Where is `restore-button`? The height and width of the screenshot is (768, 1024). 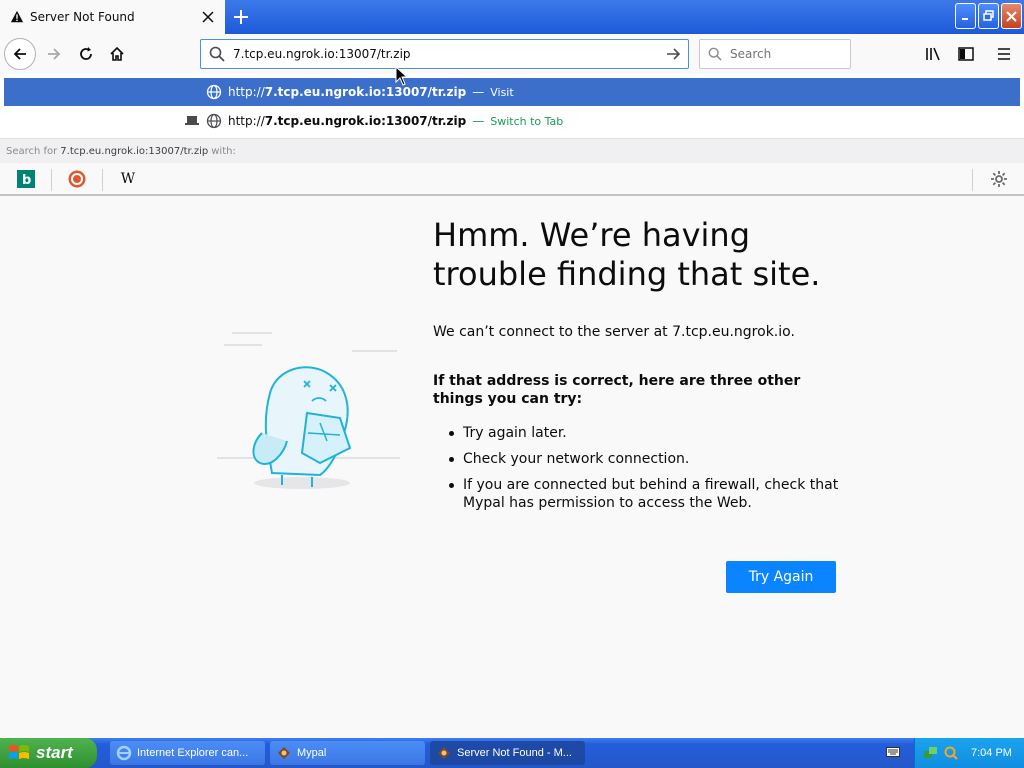 restore-button is located at coordinates (988, 16).